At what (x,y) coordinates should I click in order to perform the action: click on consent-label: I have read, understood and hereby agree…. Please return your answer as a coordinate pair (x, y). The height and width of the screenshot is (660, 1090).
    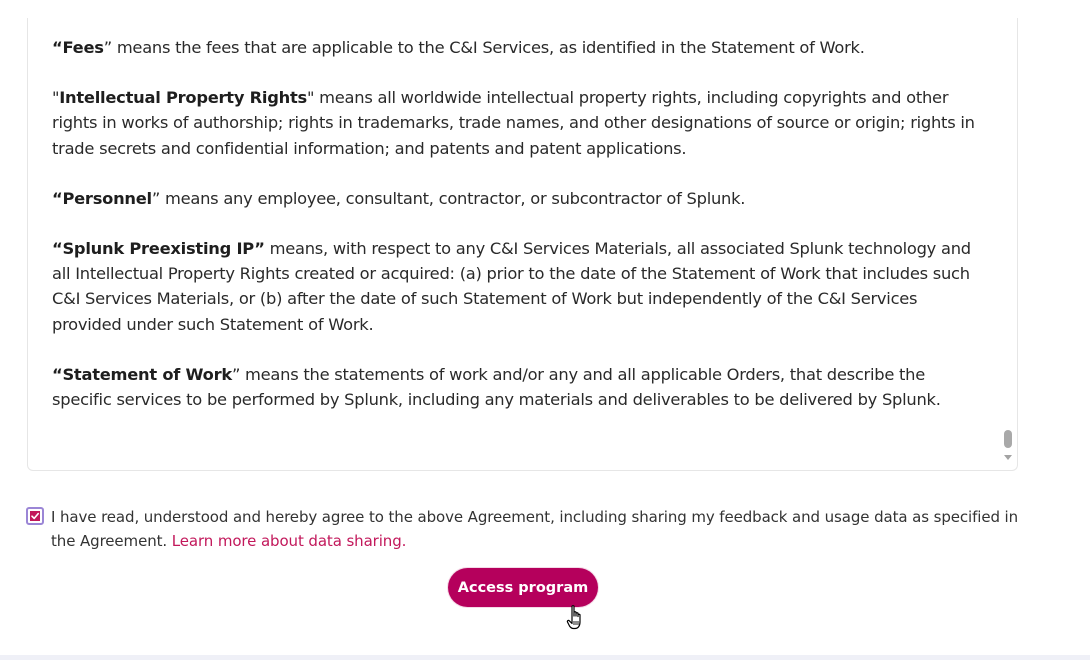
    Looking at the image, I should click on (538, 529).